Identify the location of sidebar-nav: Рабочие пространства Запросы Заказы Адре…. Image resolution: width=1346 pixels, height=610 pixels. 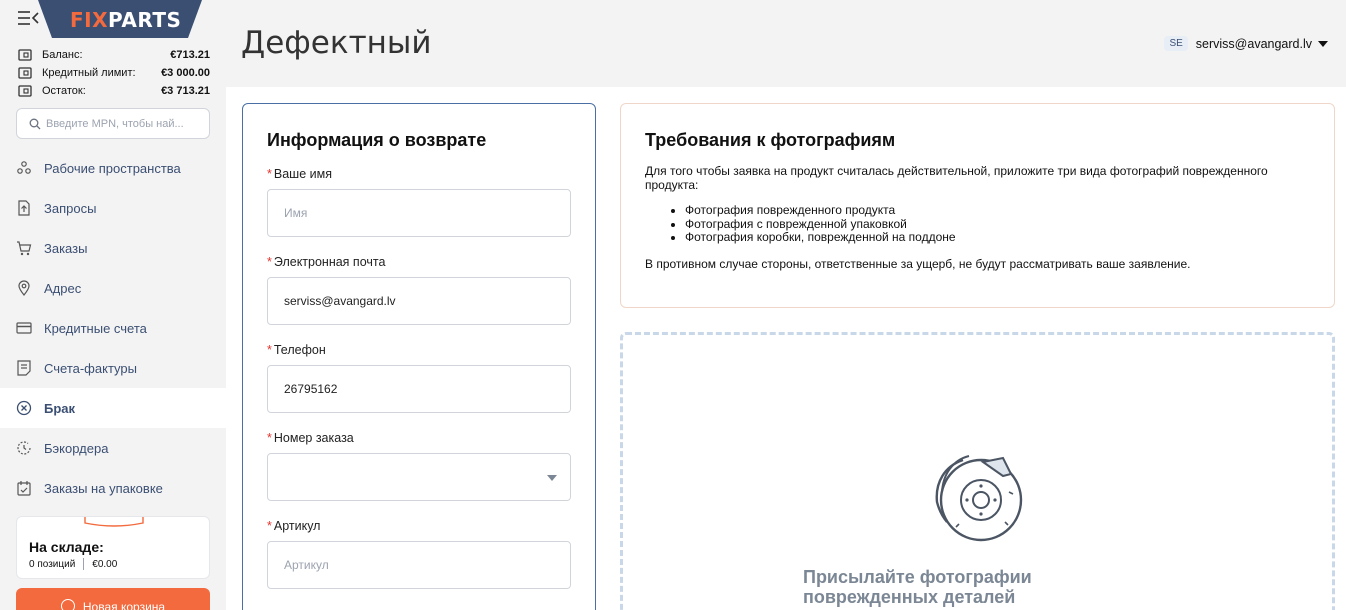
(113, 328).